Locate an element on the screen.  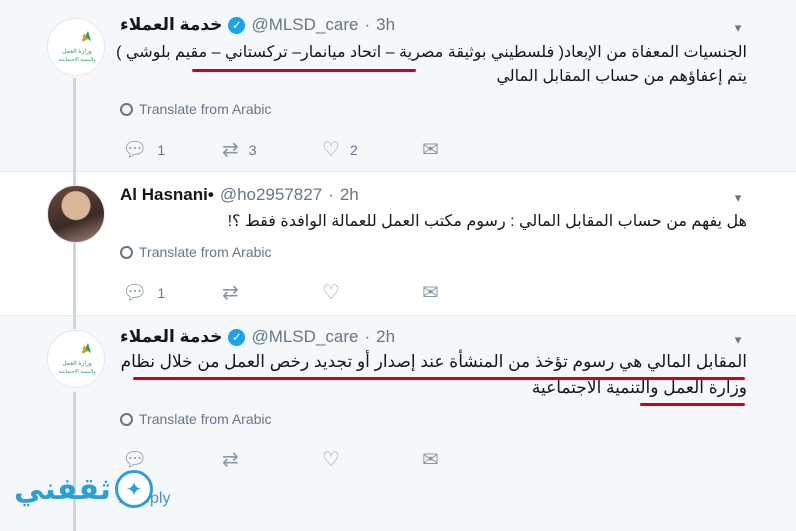
tweet-header: خدمة العملاء ✓ @MLSD_care · 2h is located at coordinates (428, 337).